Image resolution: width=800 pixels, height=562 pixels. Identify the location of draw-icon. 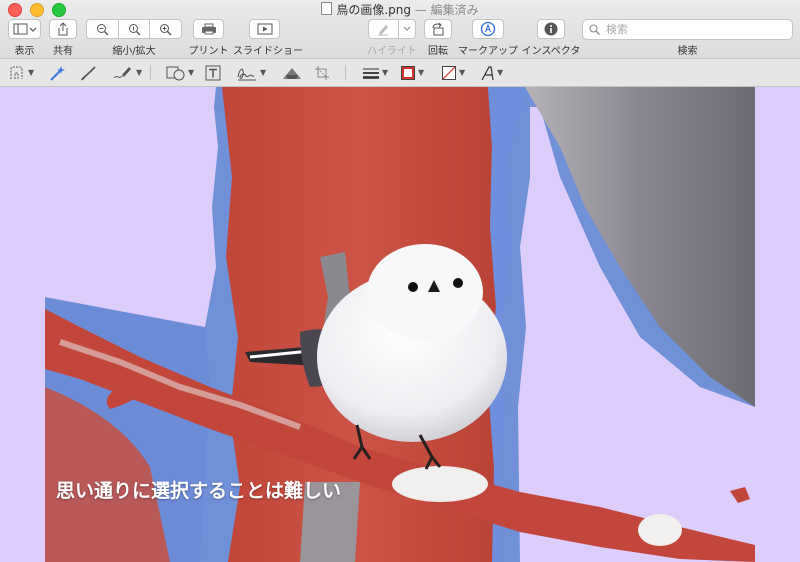
(122, 72).